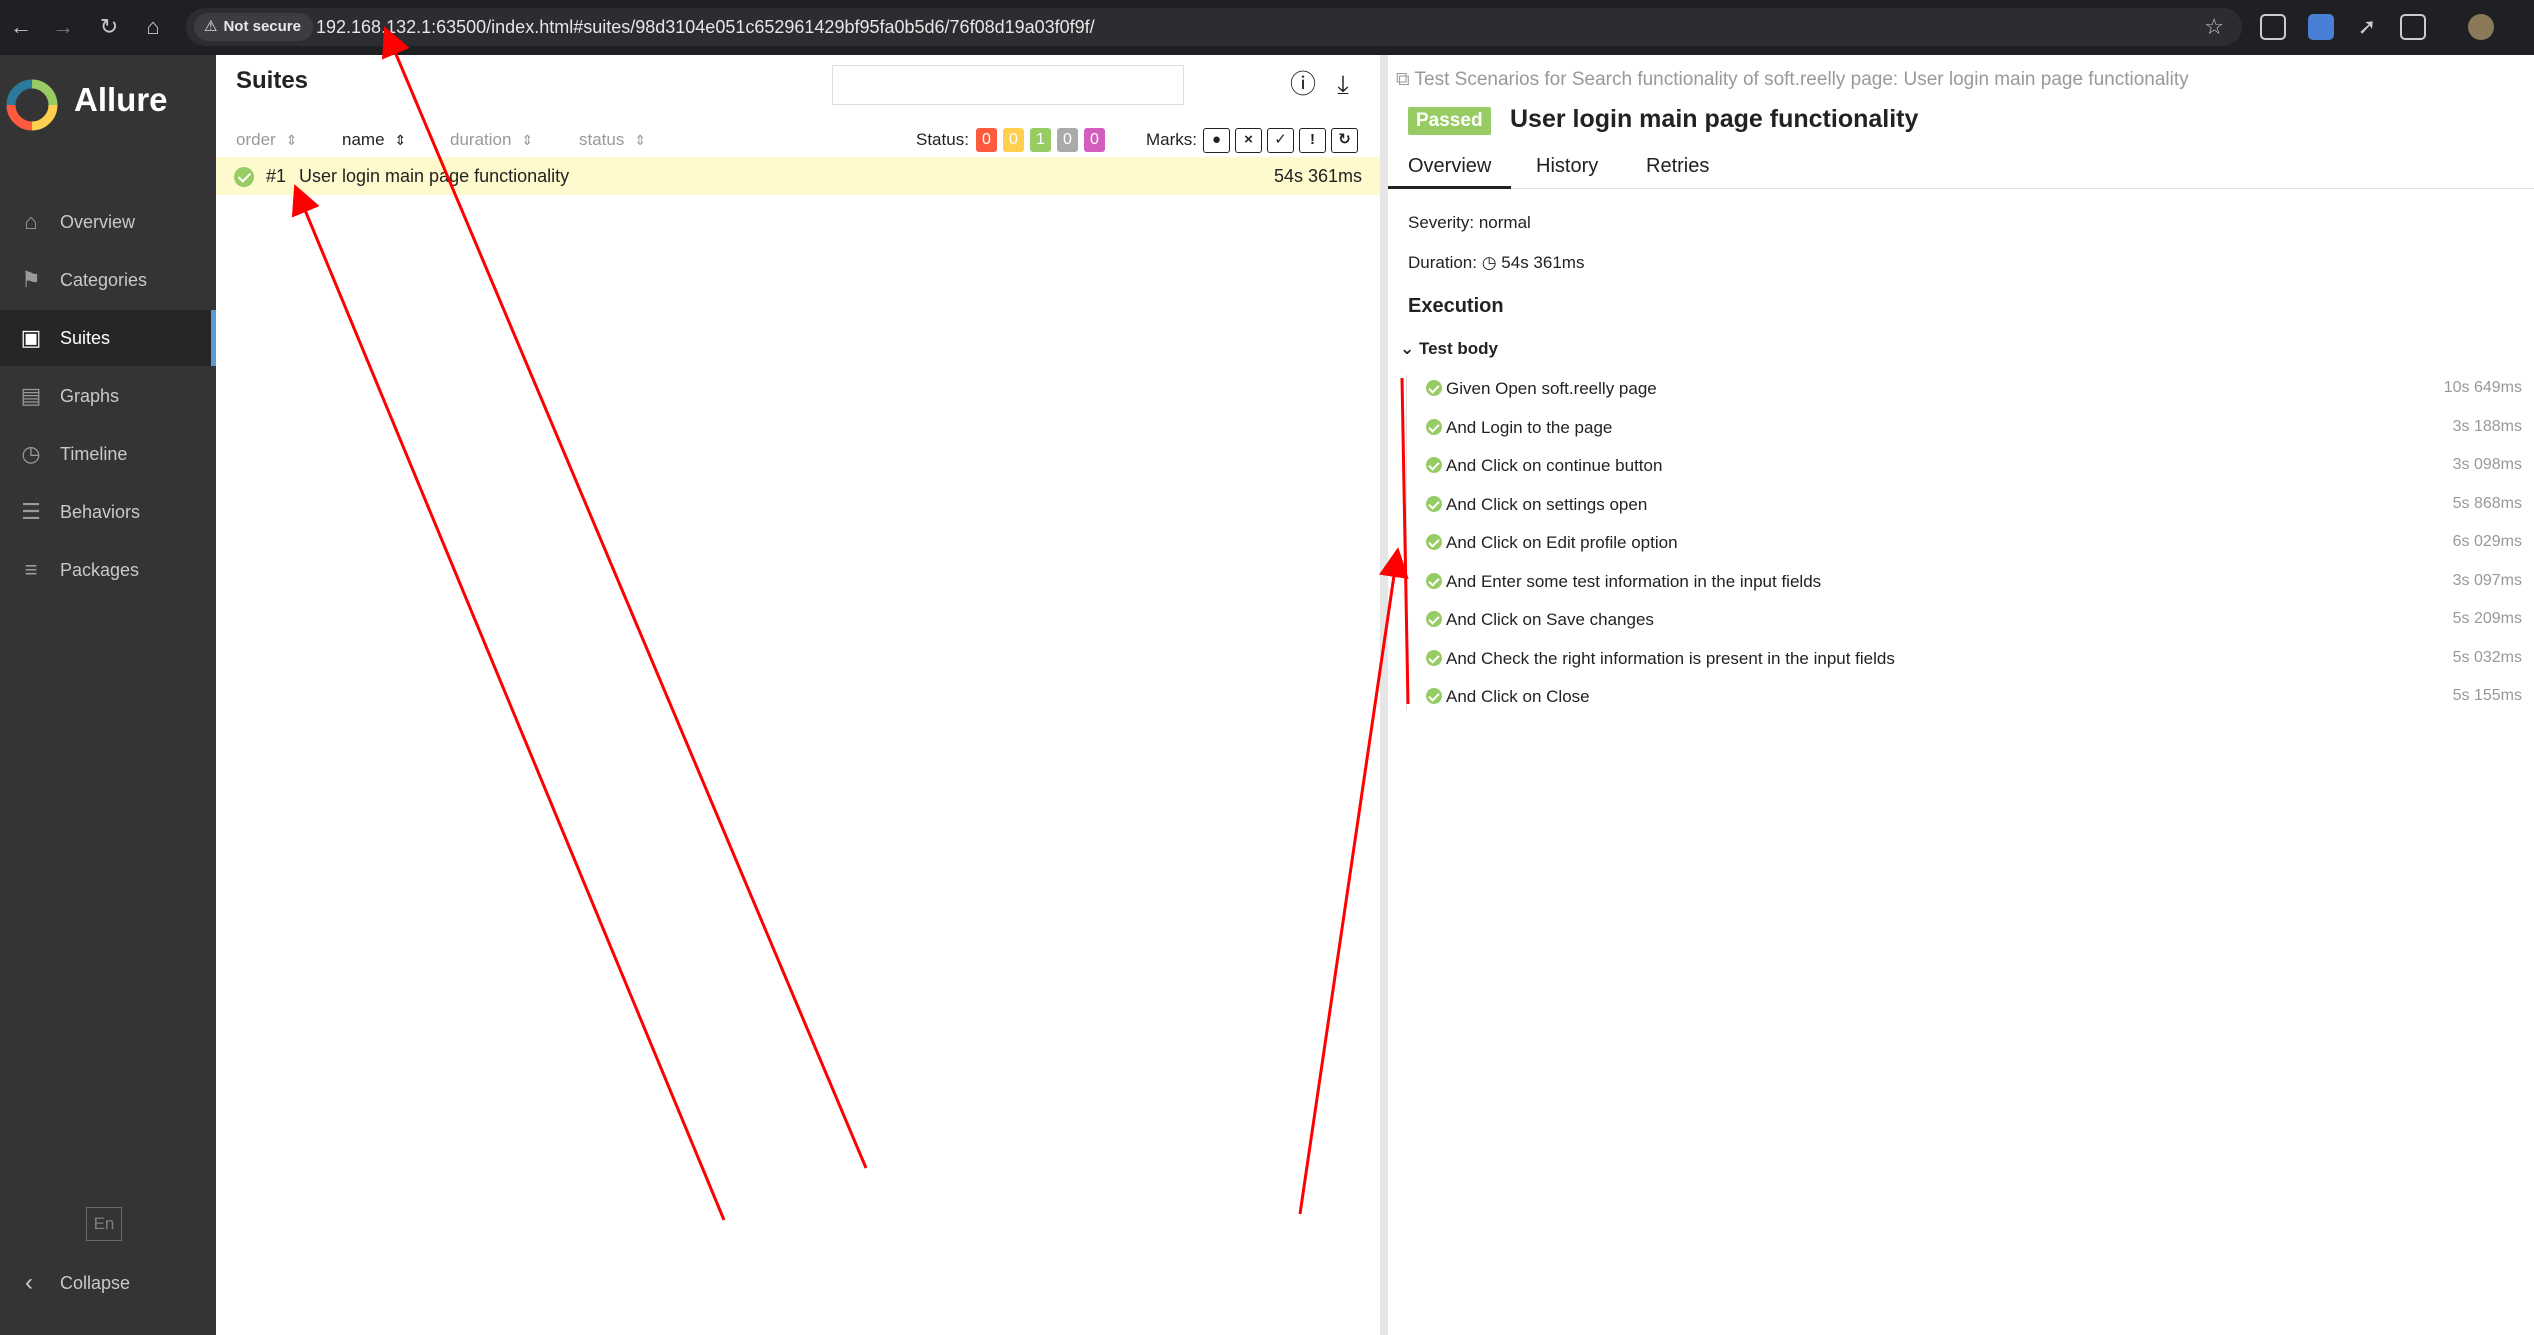 This screenshot has height=1335, width=2534. What do you see at coordinates (1407, 348) in the screenshot?
I see `chevron-down-icon: ⌄` at bounding box center [1407, 348].